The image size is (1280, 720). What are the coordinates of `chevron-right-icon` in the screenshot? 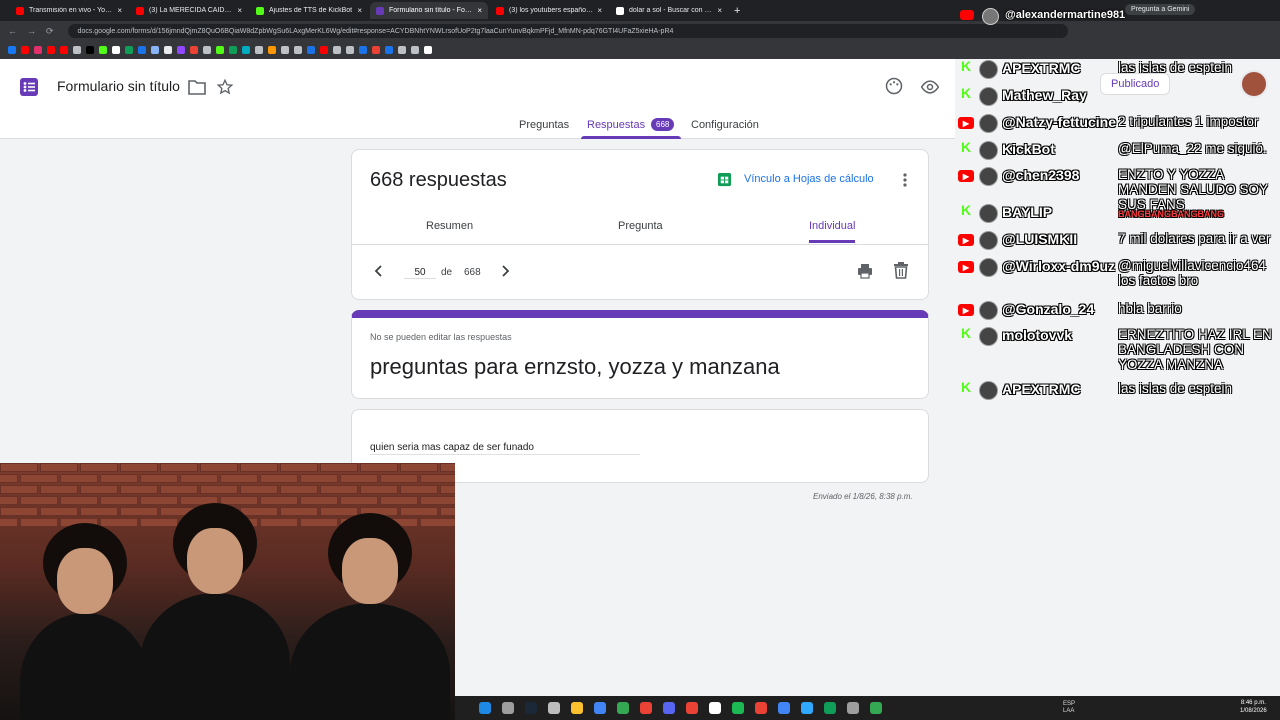 It's located at (505, 271).